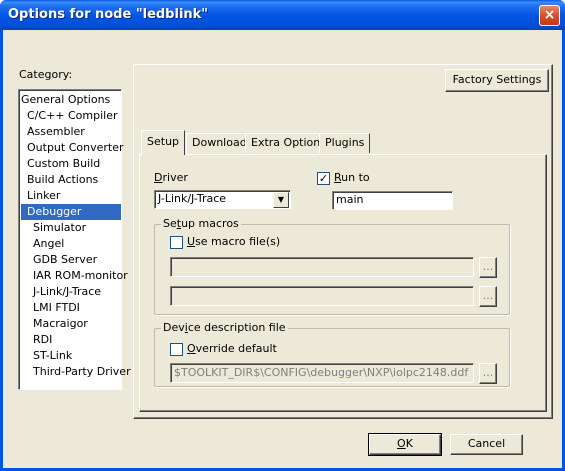 This screenshot has height=471, width=565. Describe the element at coordinates (345, 143) in the screenshot. I see `tab-plugins: Plugins` at that location.